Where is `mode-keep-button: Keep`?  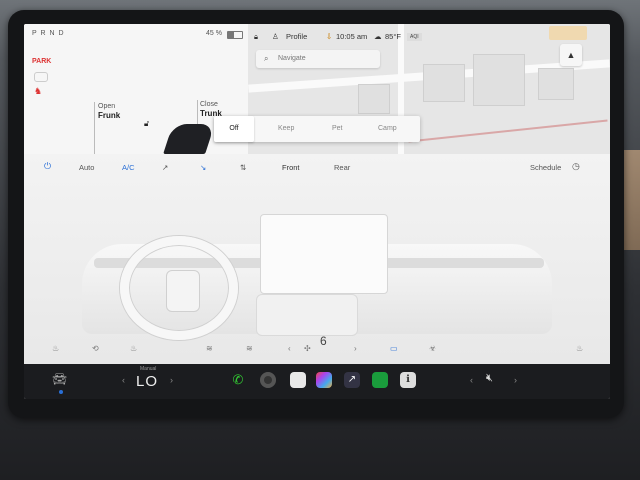
mode-keep-button: Keep is located at coordinates (286, 128).